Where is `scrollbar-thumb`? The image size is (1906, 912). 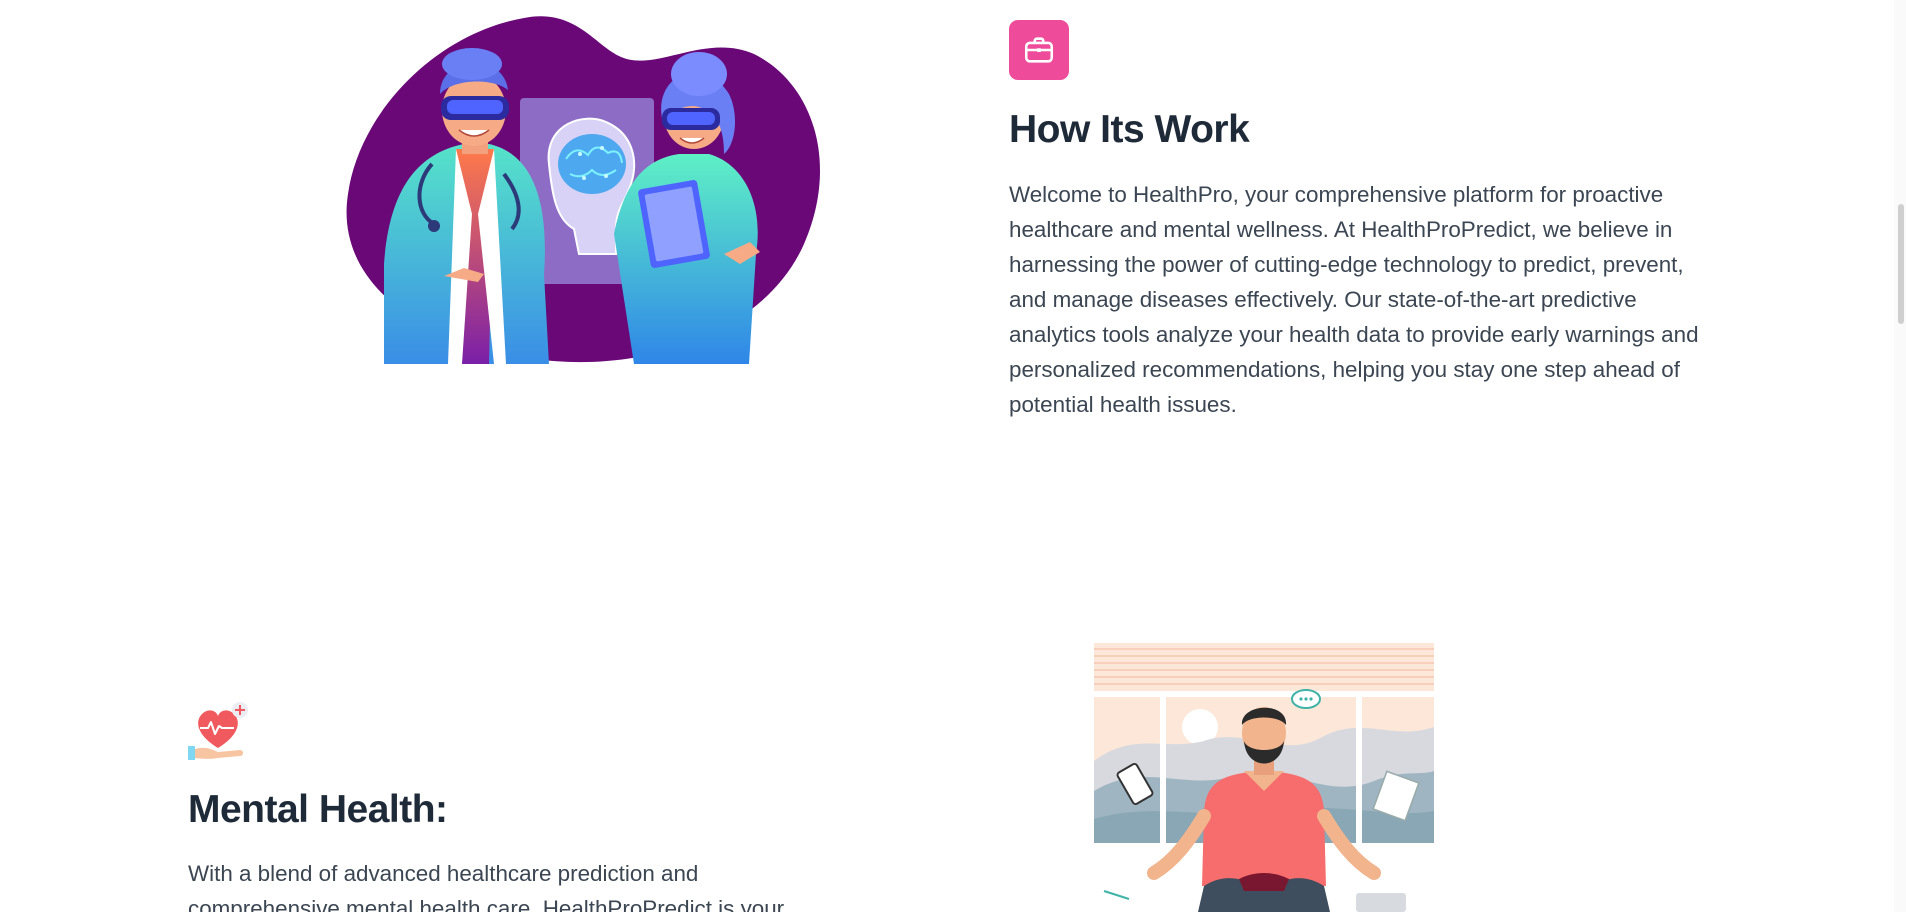 scrollbar-thumb is located at coordinates (1901, 264).